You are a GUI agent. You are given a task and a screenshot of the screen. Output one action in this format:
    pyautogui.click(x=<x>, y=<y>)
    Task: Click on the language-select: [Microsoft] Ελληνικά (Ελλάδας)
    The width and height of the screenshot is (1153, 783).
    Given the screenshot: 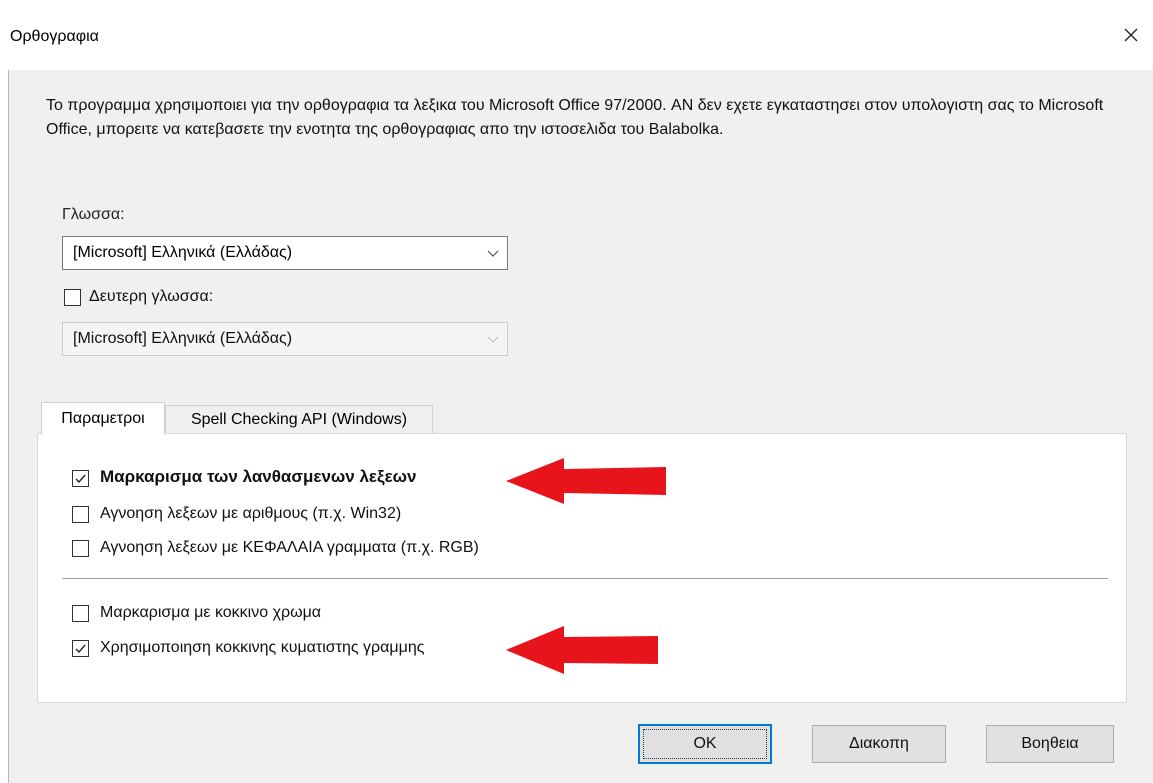 What is the action you would take?
    pyautogui.click(x=285, y=253)
    